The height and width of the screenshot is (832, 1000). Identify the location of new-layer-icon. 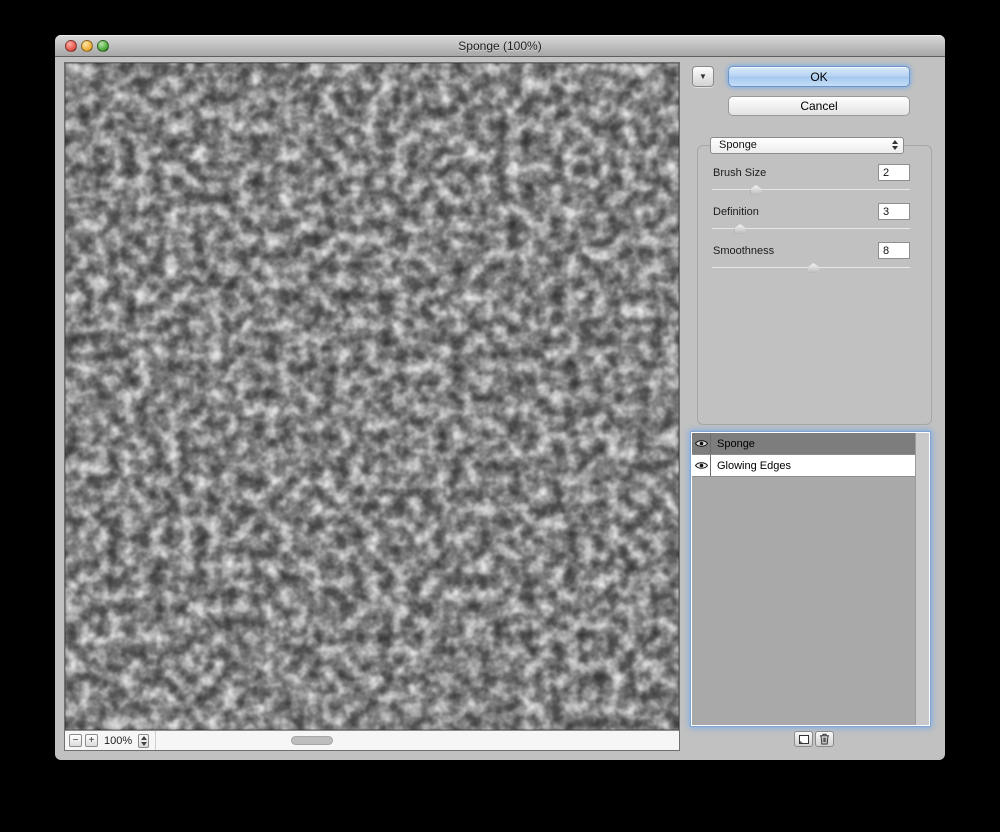
(803, 739).